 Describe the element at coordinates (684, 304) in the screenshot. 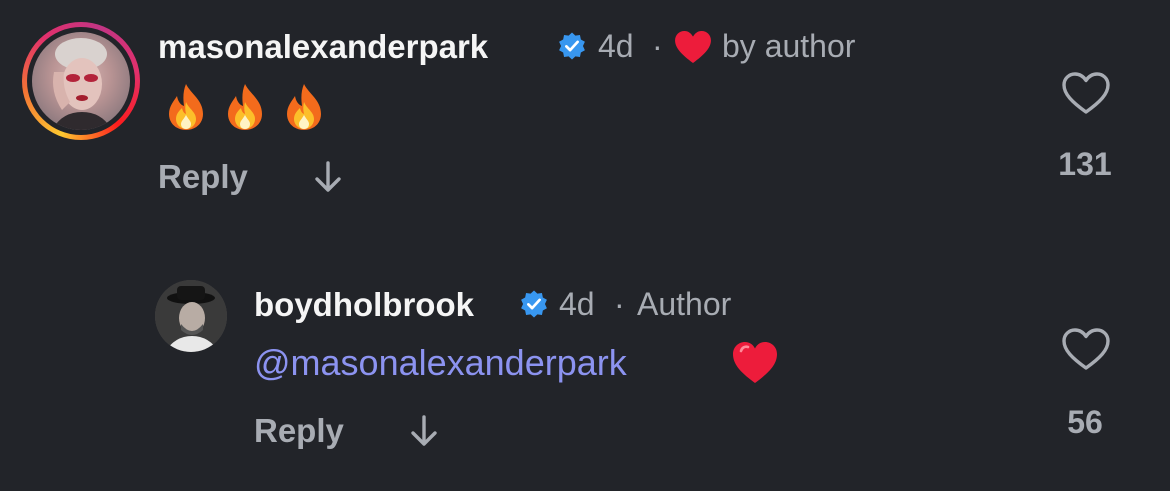

I see `author-label: Author` at that location.